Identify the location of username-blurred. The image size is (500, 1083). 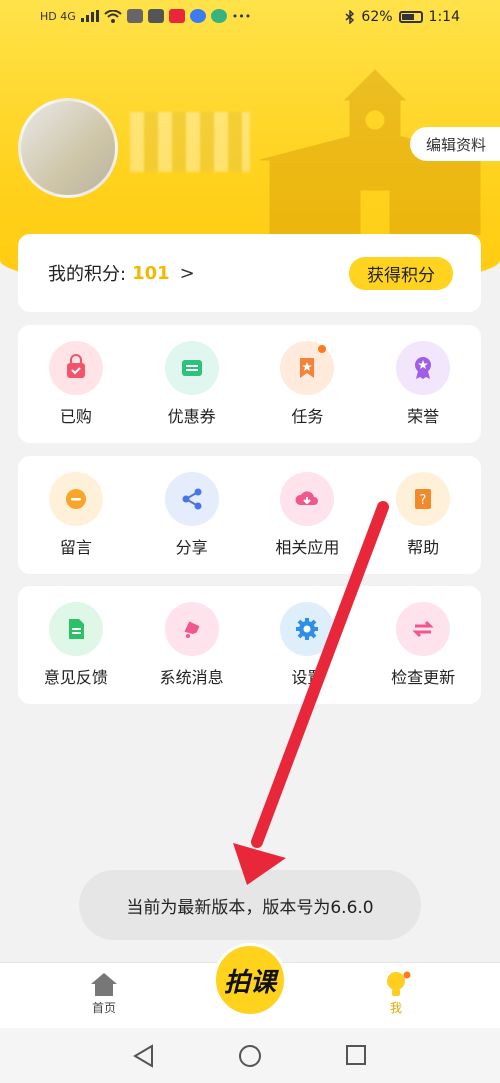
(190, 142).